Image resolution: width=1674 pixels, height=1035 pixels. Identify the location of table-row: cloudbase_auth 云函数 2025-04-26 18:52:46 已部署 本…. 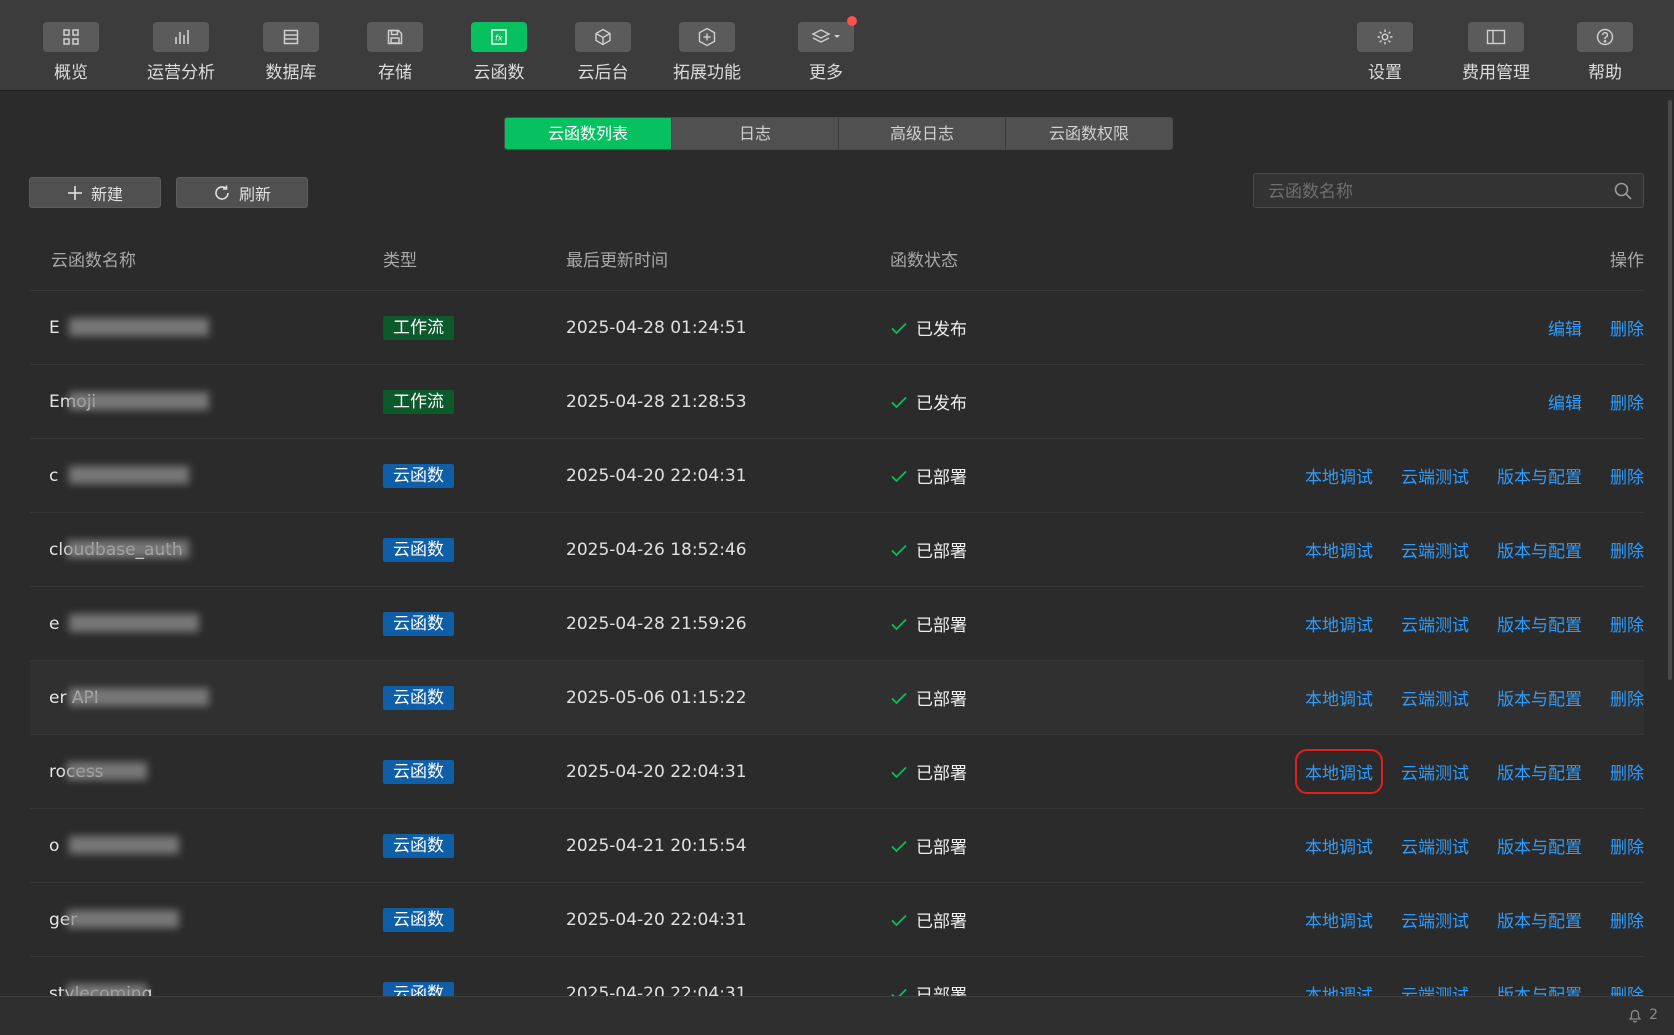
(837, 550).